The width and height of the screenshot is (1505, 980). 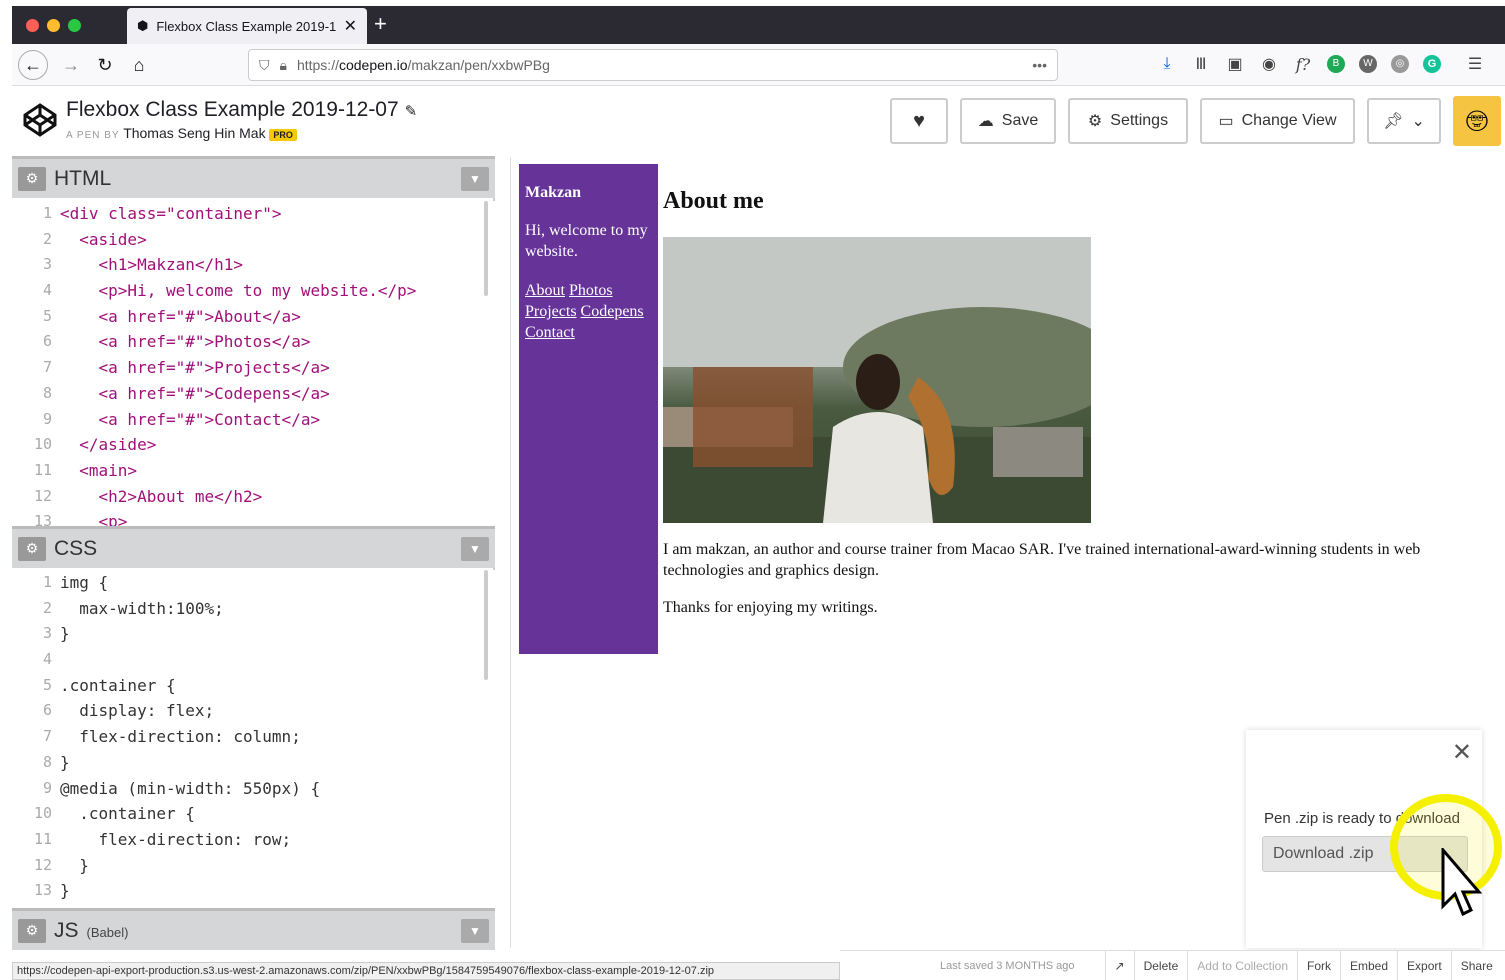 What do you see at coordinates (1368, 965) in the screenshot?
I see `embed-button: Embed` at bounding box center [1368, 965].